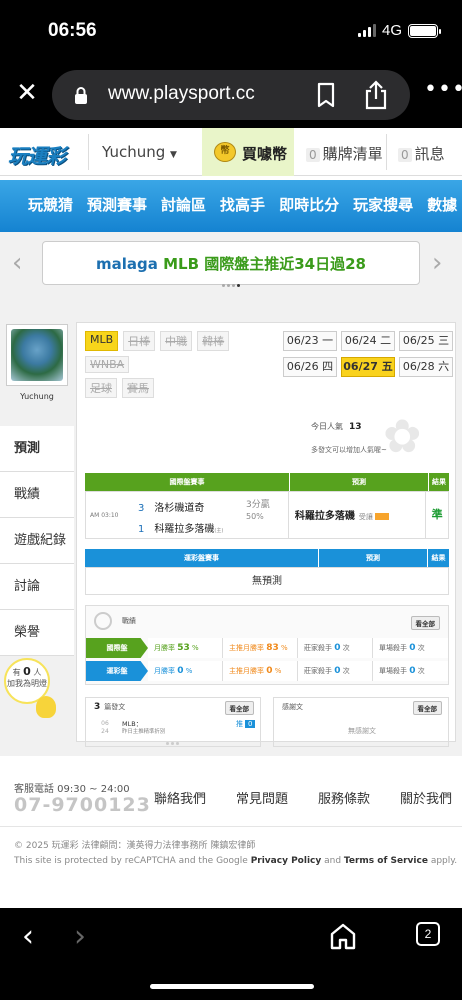  I want to click on messages-link: 0 訊息, so click(421, 153).